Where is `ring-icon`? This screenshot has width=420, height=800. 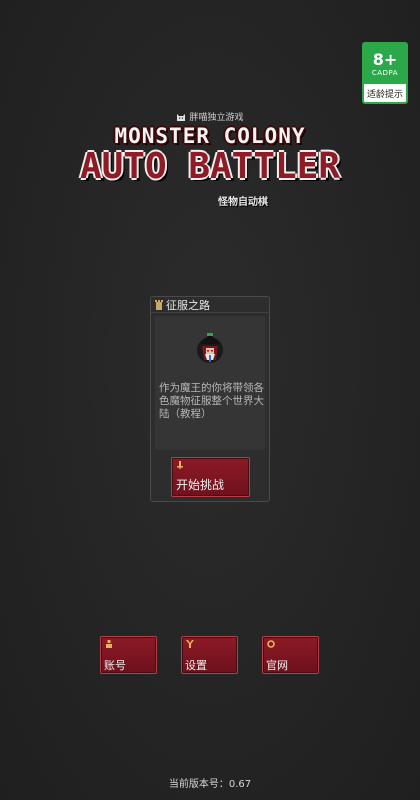
ring-icon is located at coordinates (271, 644).